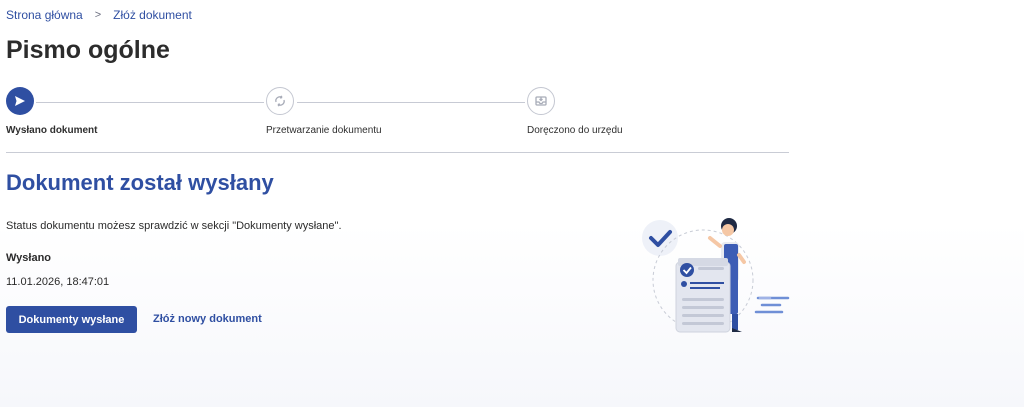  I want to click on step-3-label: Doręczono do urzędu, so click(575, 130).